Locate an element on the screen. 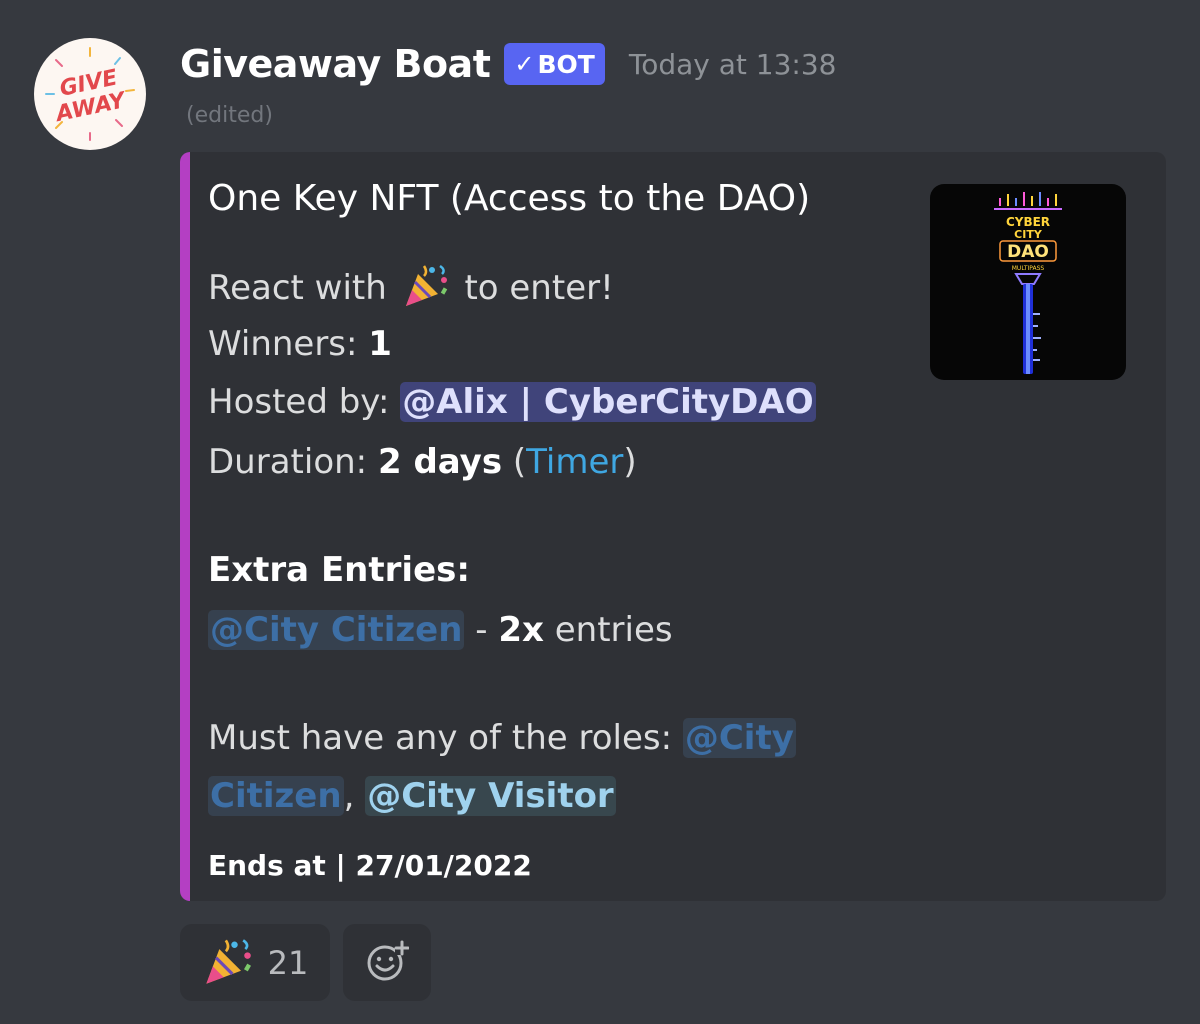  role-mention-city-citizen-part2: Citizen is located at coordinates (276, 796).